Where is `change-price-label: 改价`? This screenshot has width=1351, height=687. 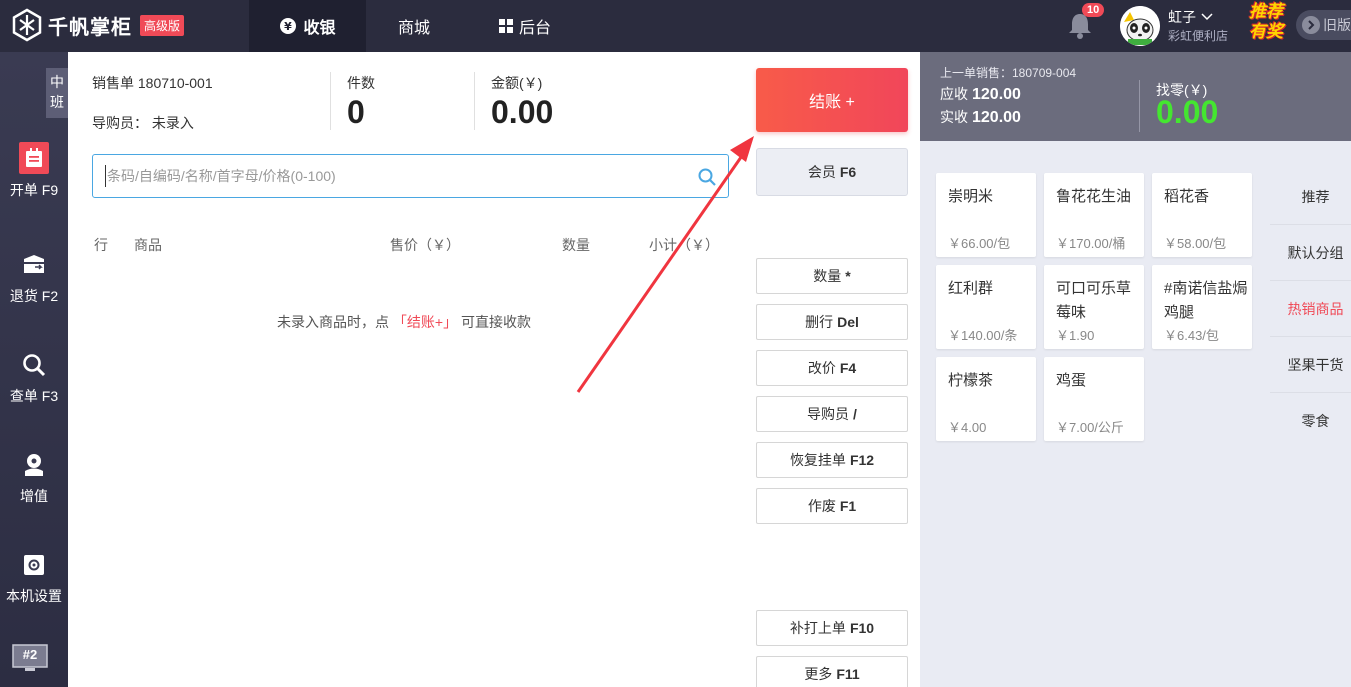 change-price-label: 改价 is located at coordinates (821, 368).